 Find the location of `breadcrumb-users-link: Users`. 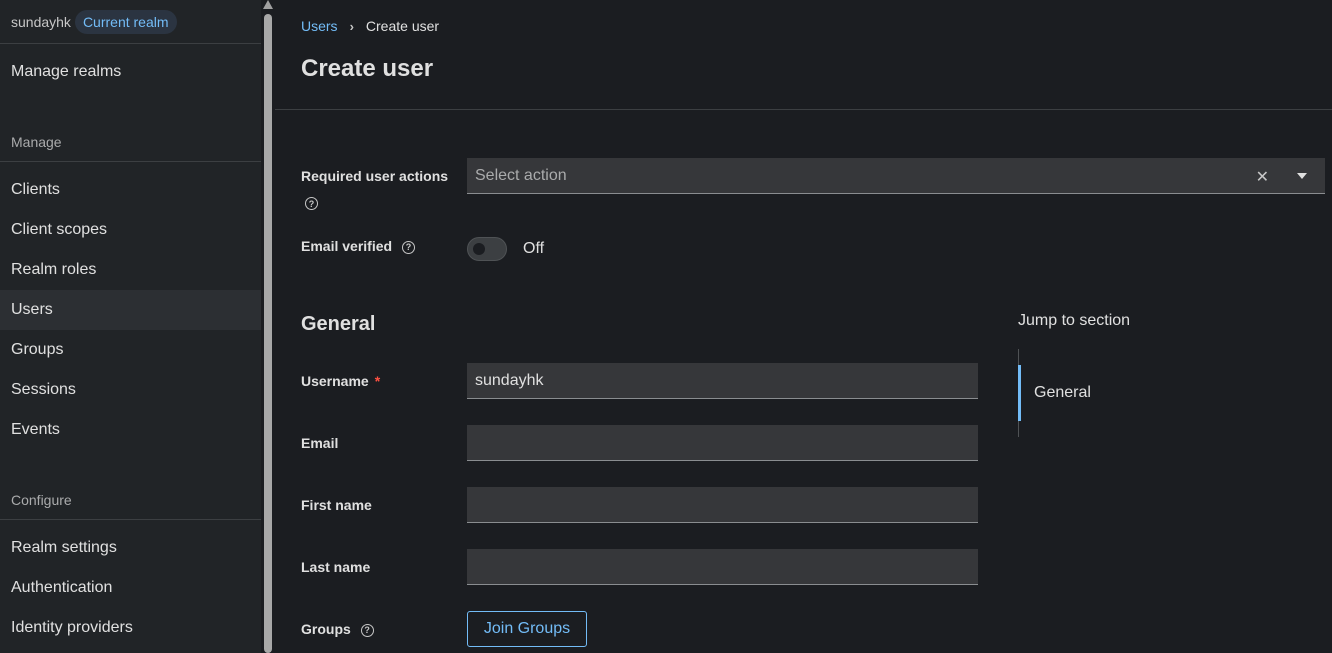

breadcrumb-users-link: Users is located at coordinates (319, 26).